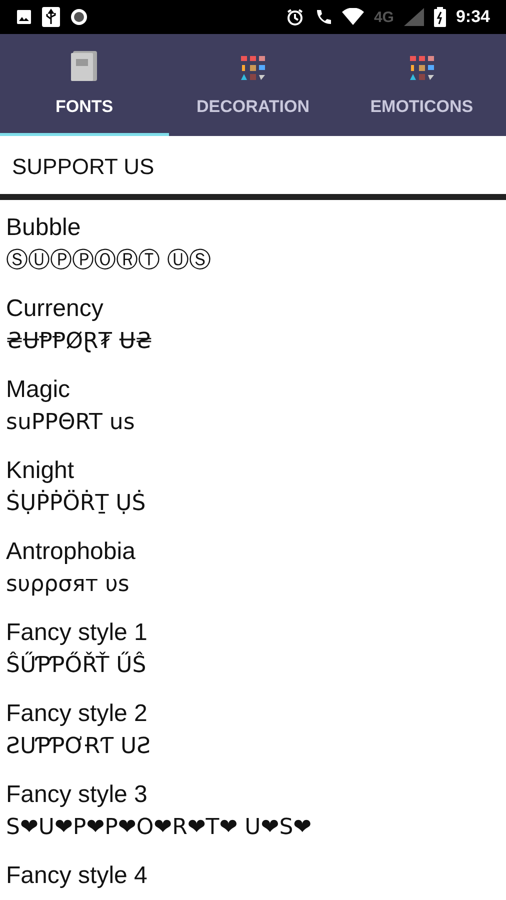  I want to click on style-sample: ⓈⓊⓅⓅⓄⓇⓉ ⓊⓈ, so click(253, 261).